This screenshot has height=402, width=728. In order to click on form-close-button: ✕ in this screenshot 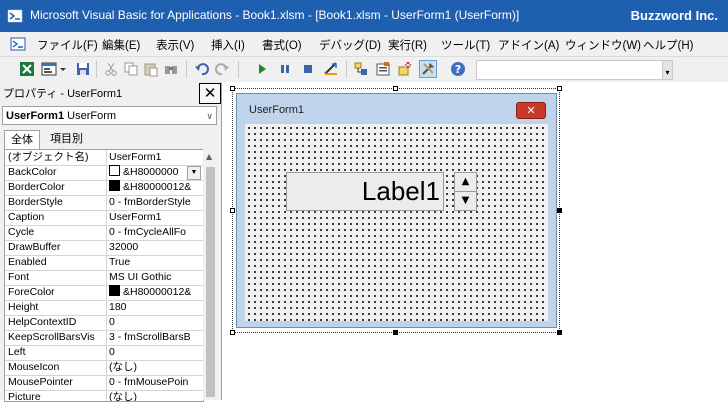, I will do `click(531, 110)`.